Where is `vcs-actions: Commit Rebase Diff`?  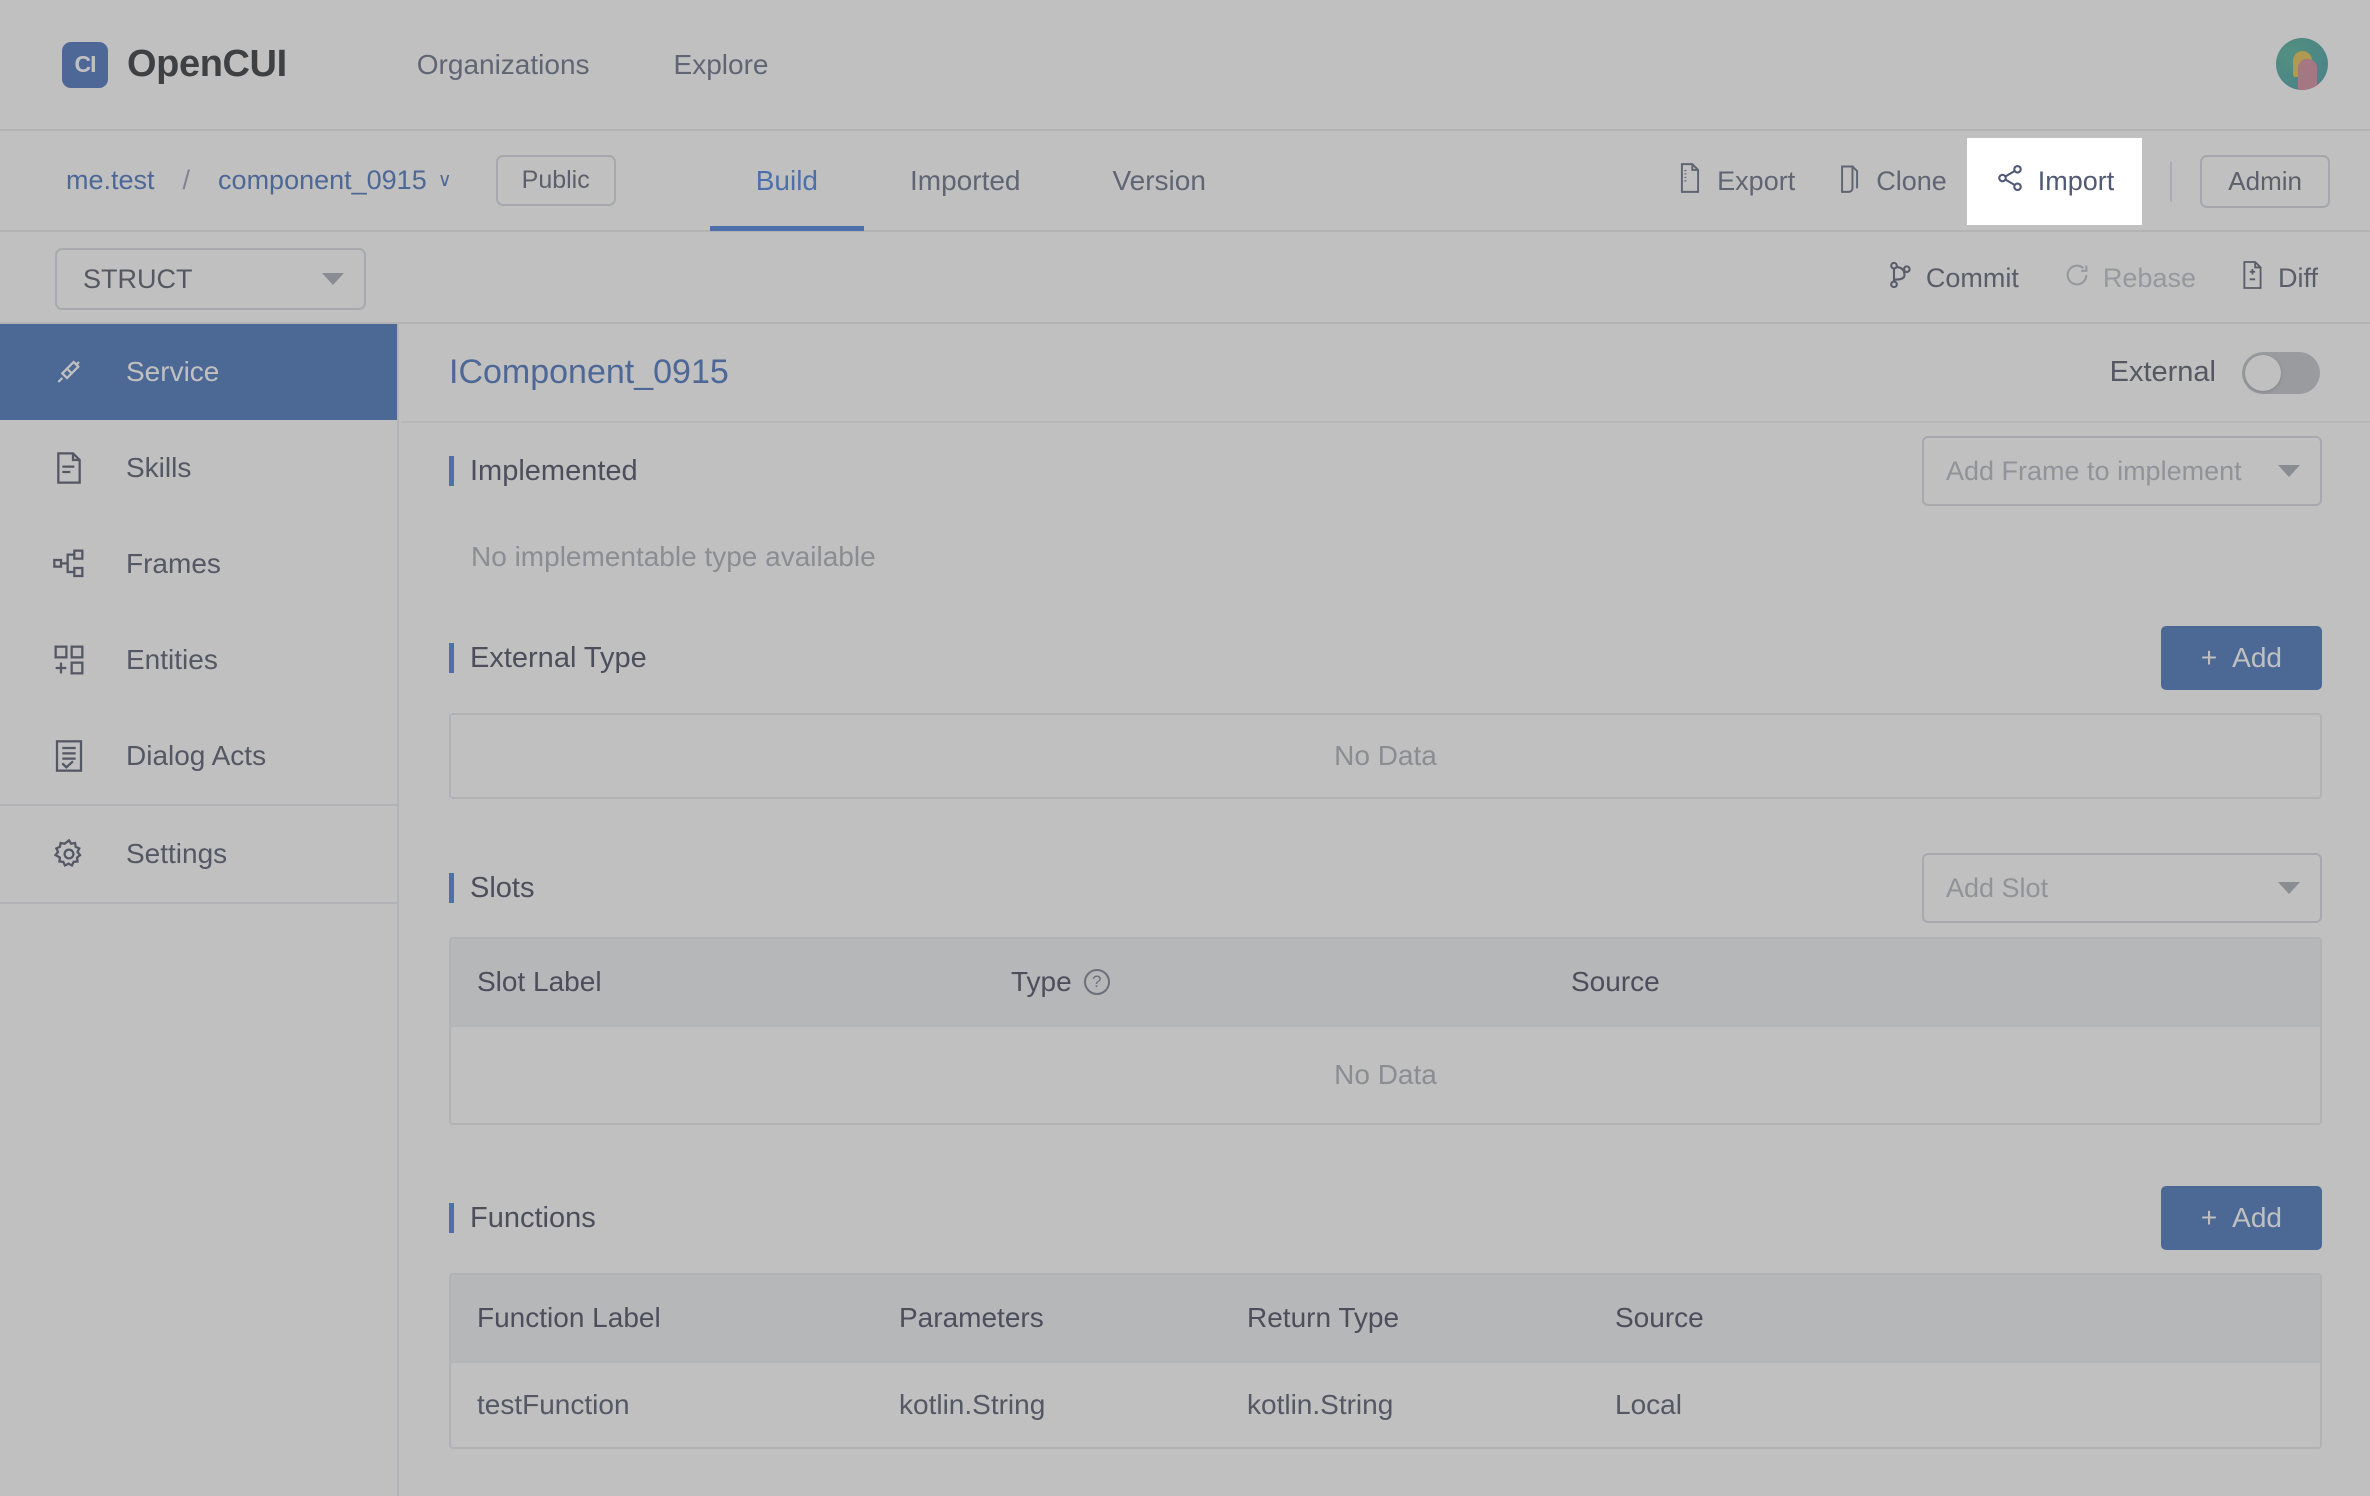
vcs-actions: Commit Rebase Diff is located at coordinates (2103, 278).